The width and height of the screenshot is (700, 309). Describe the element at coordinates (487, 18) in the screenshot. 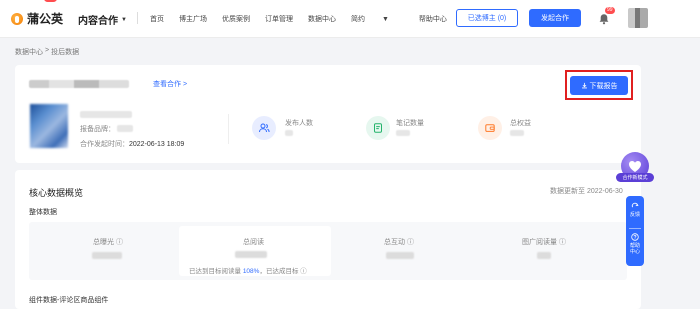

I see `selected-creators-button: 已选博主 (0)` at that location.